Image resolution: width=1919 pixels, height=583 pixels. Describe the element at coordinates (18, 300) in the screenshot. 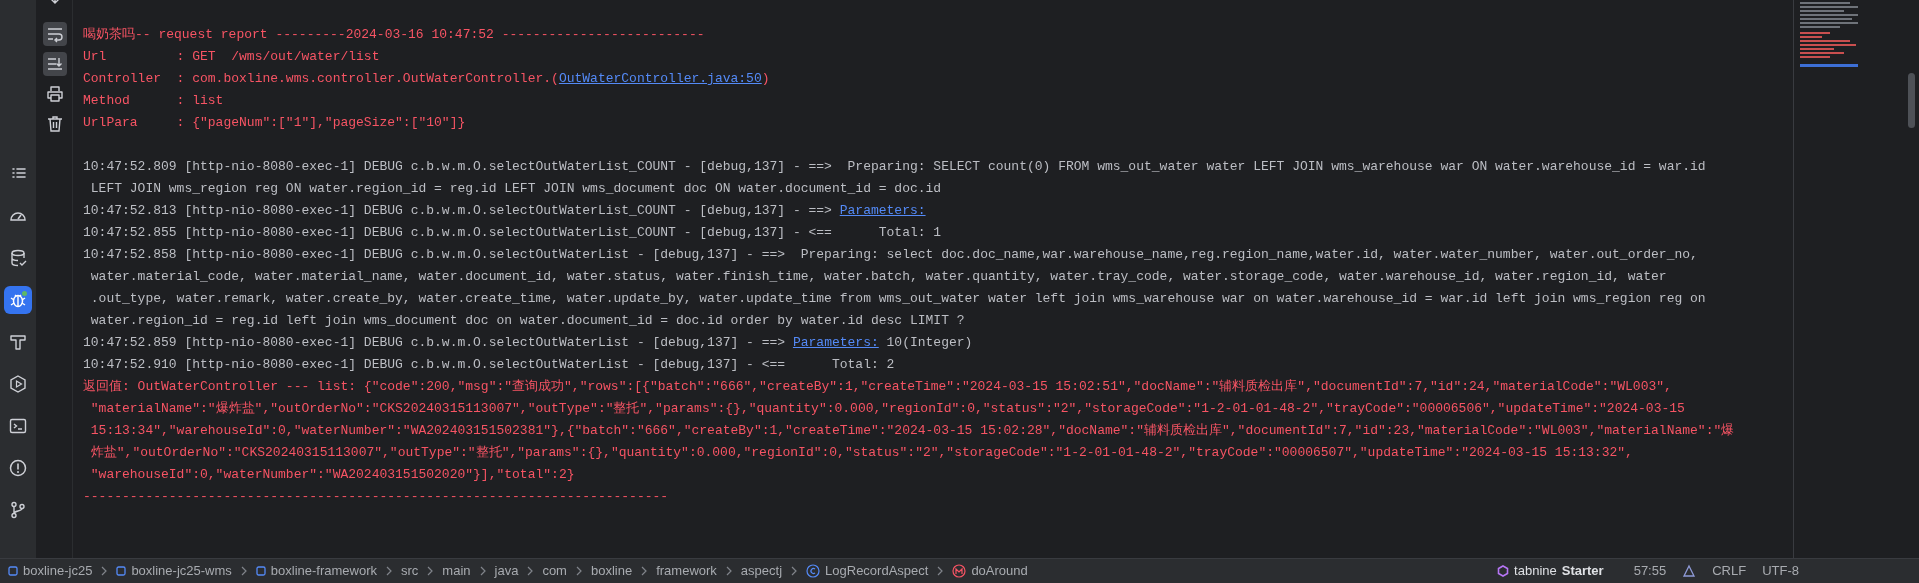

I see `bug-icon` at that location.